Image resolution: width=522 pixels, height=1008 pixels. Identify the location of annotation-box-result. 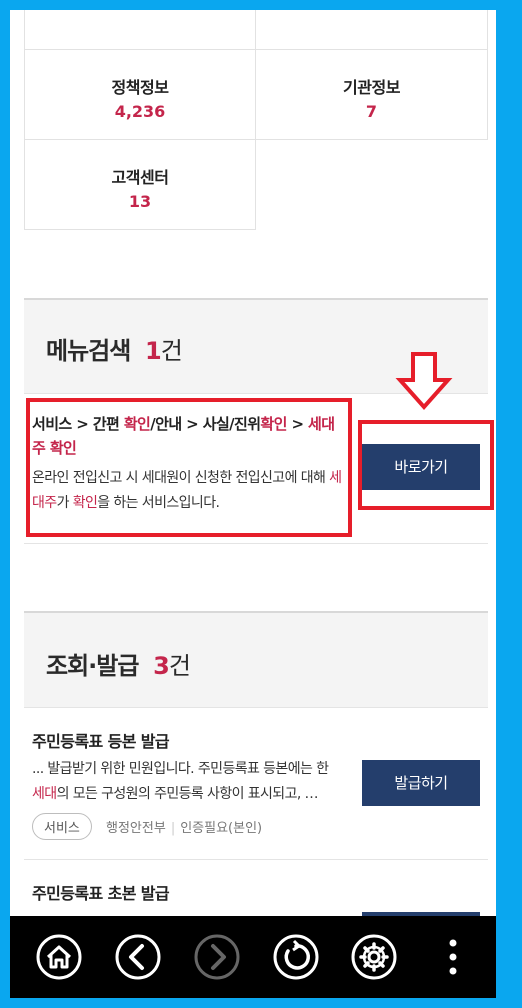
(189, 467).